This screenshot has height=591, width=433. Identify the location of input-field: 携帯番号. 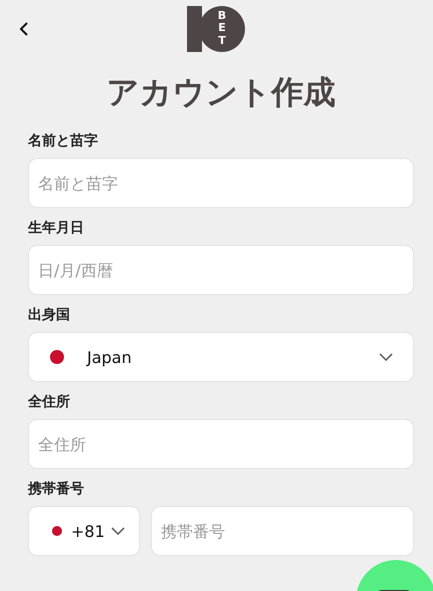
(282, 531).